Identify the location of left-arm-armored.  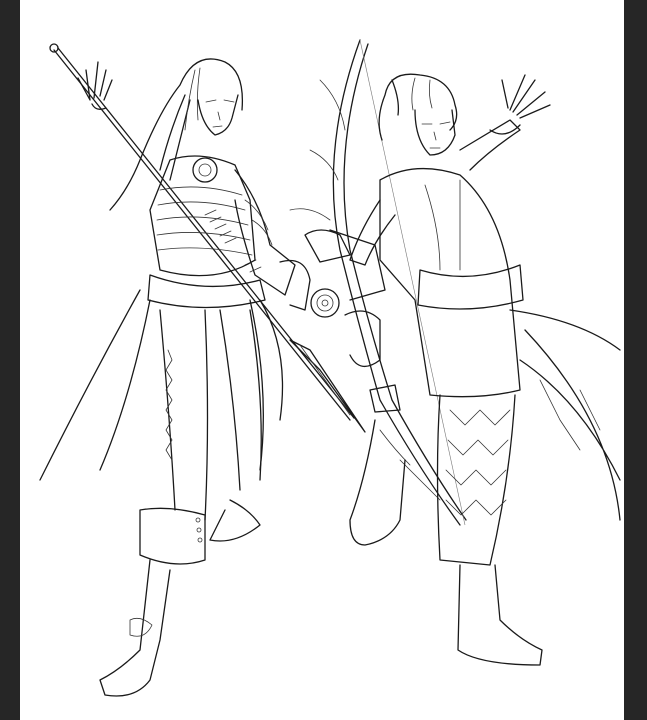
(265, 232).